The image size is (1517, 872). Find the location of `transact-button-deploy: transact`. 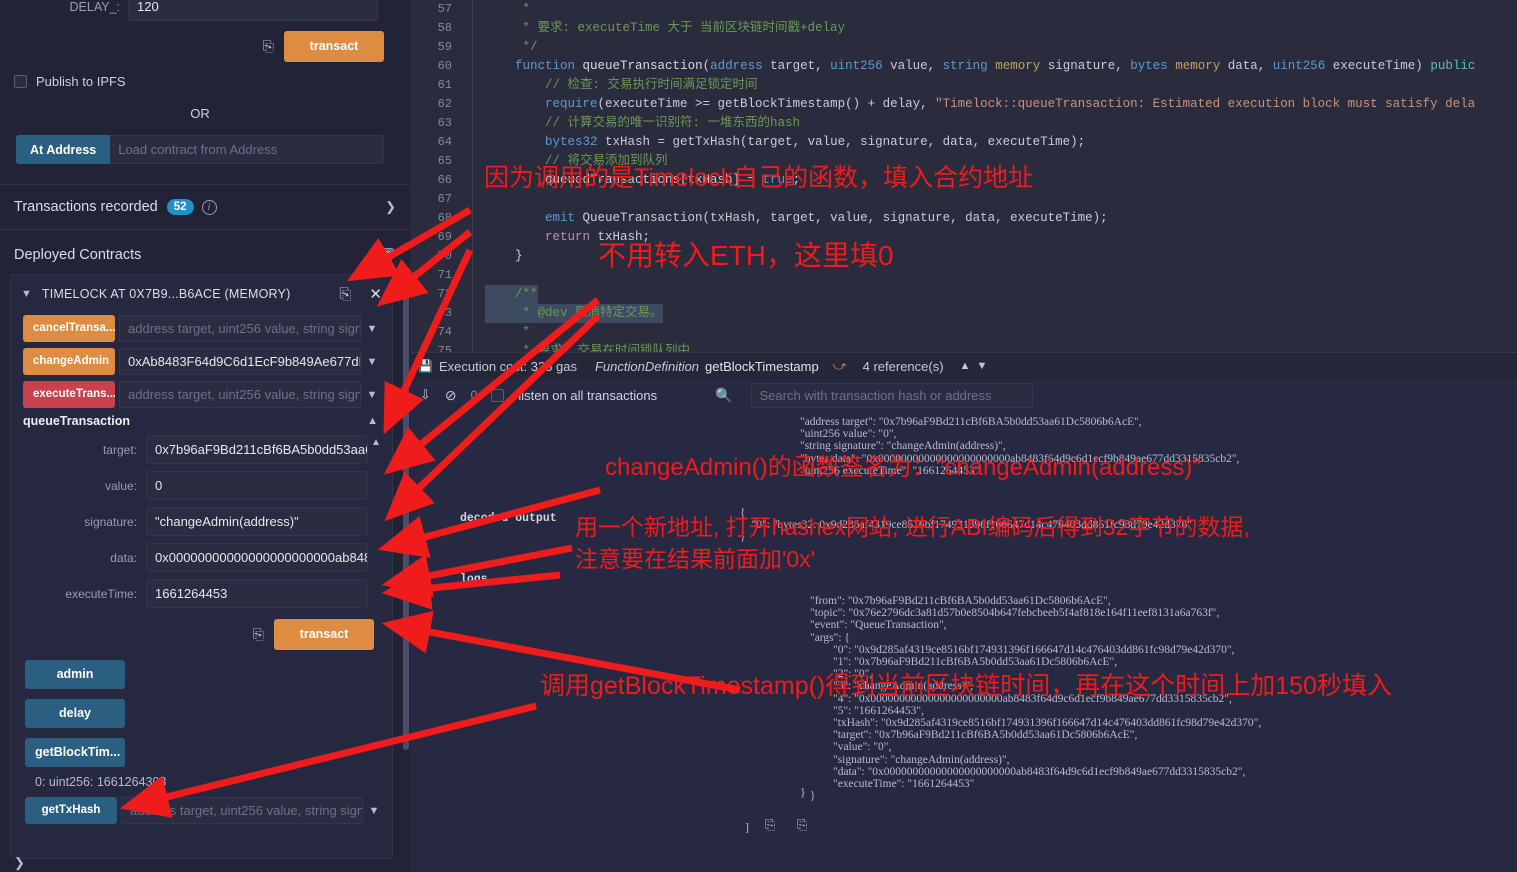

transact-button-deploy: transact is located at coordinates (334, 46).